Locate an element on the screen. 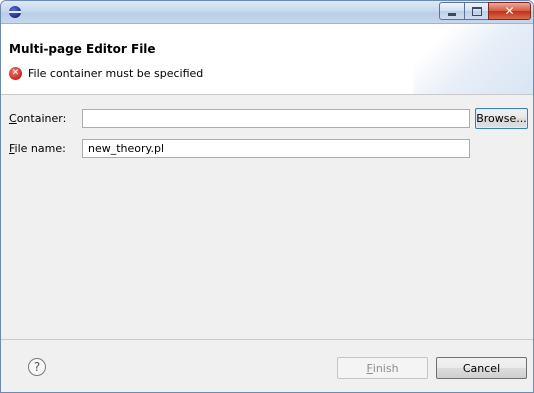 This screenshot has height=393, width=534. maximize-button is located at coordinates (476, 11).